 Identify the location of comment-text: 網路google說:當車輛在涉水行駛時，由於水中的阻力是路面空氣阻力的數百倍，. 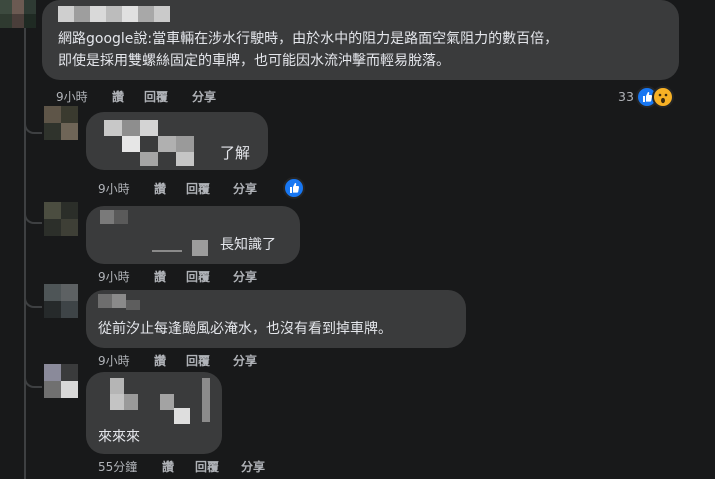
(308, 39).